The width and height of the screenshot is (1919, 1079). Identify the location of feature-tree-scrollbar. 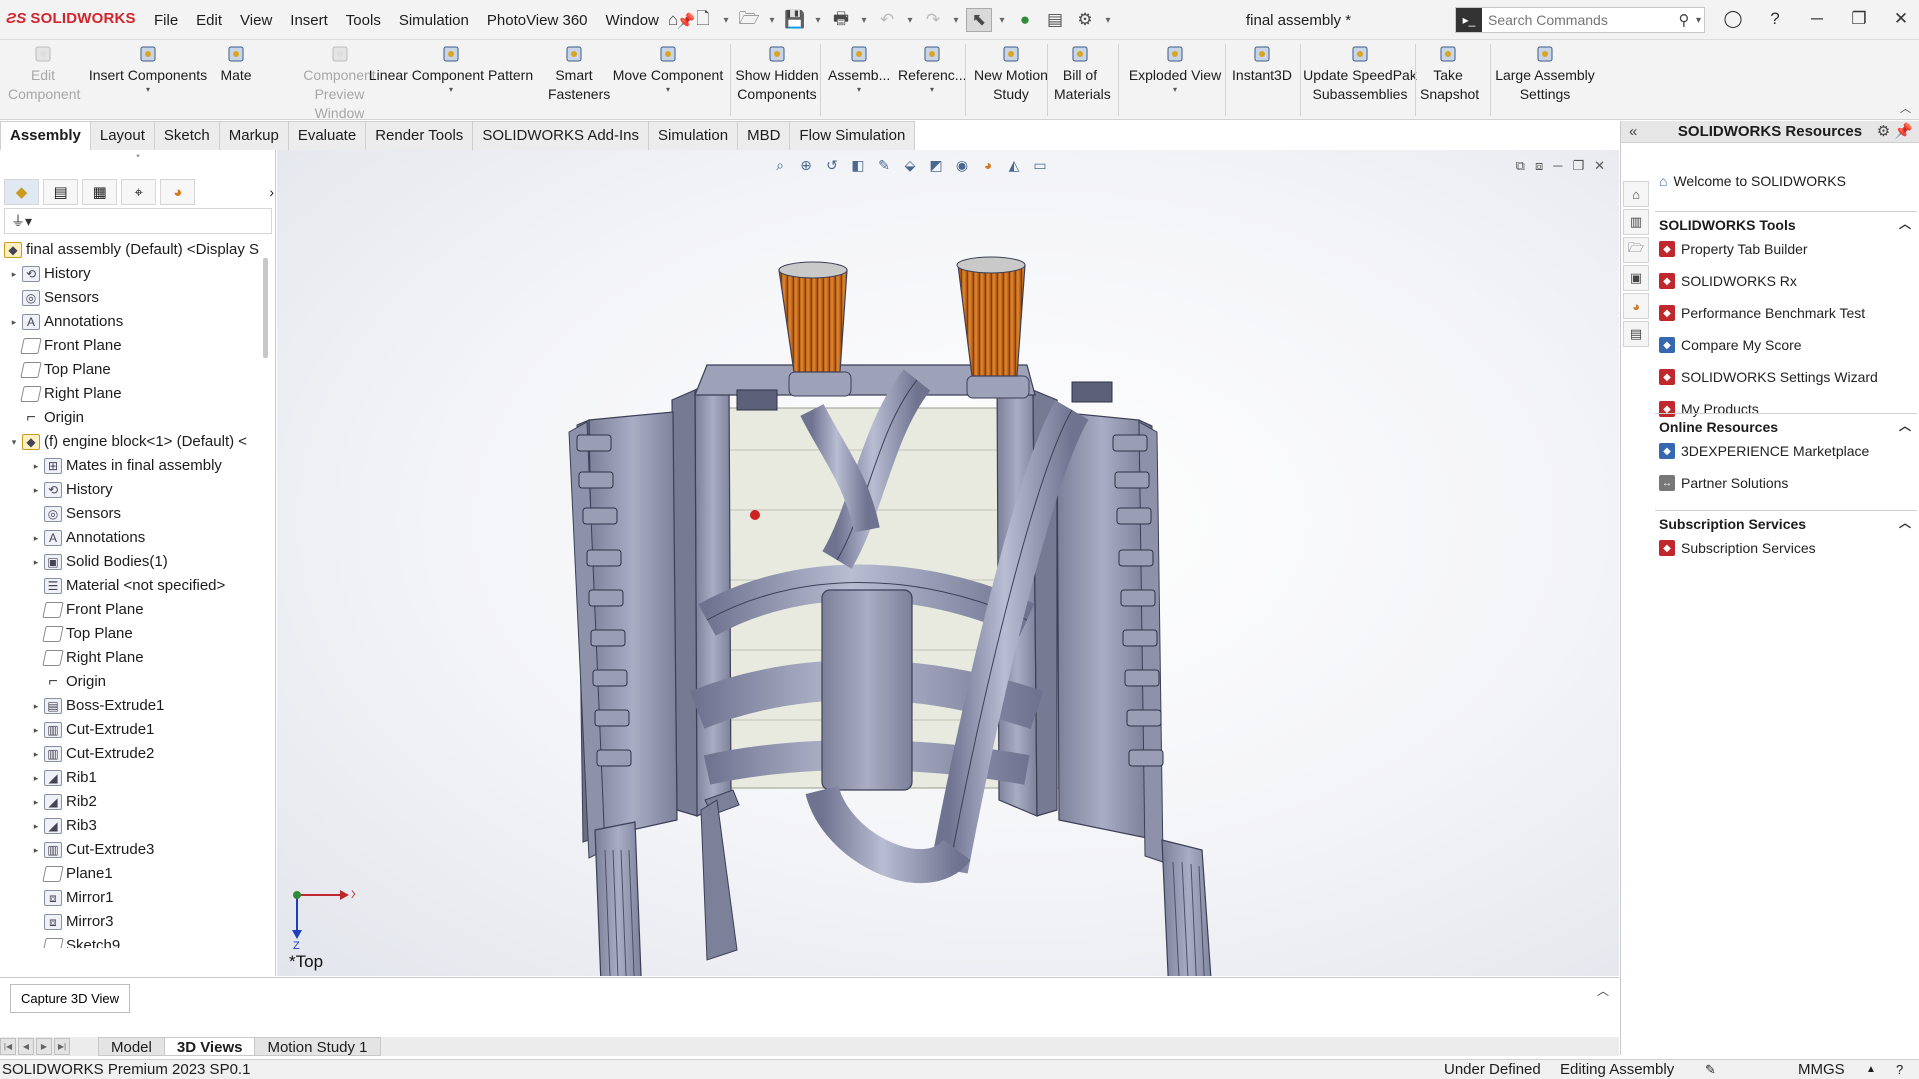
(265, 308).